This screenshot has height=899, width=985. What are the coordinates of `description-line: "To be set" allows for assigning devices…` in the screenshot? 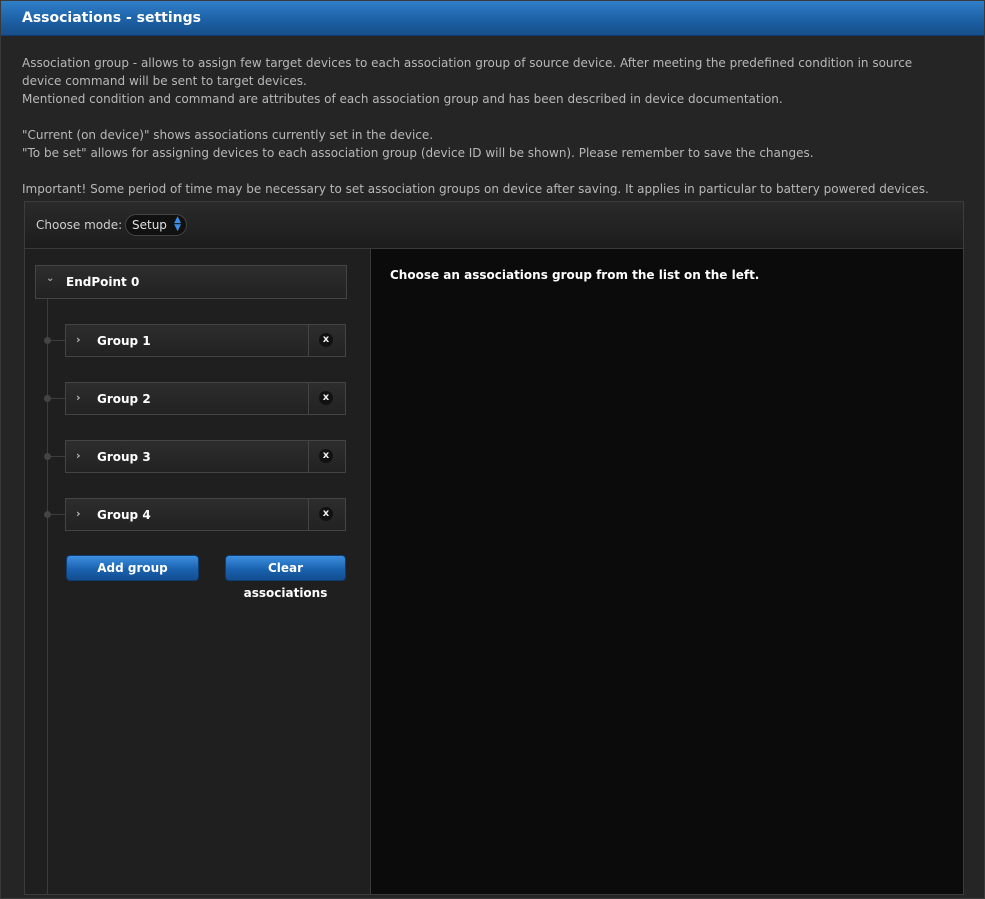 It's located at (418, 153).